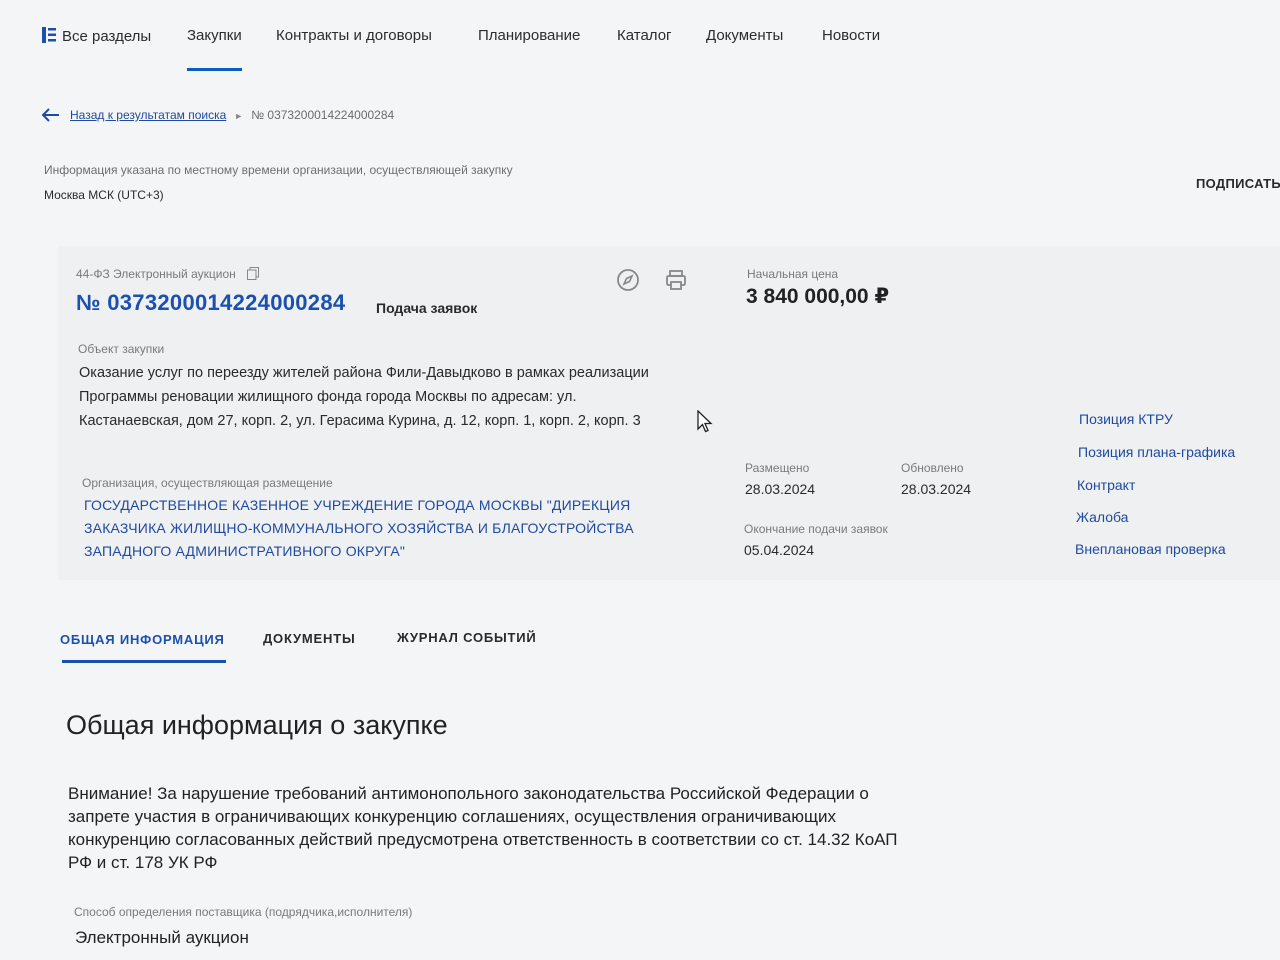 The image size is (1280, 960). What do you see at coordinates (932, 468) in the screenshot?
I see `updated-label: Обновлено` at bounding box center [932, 468].